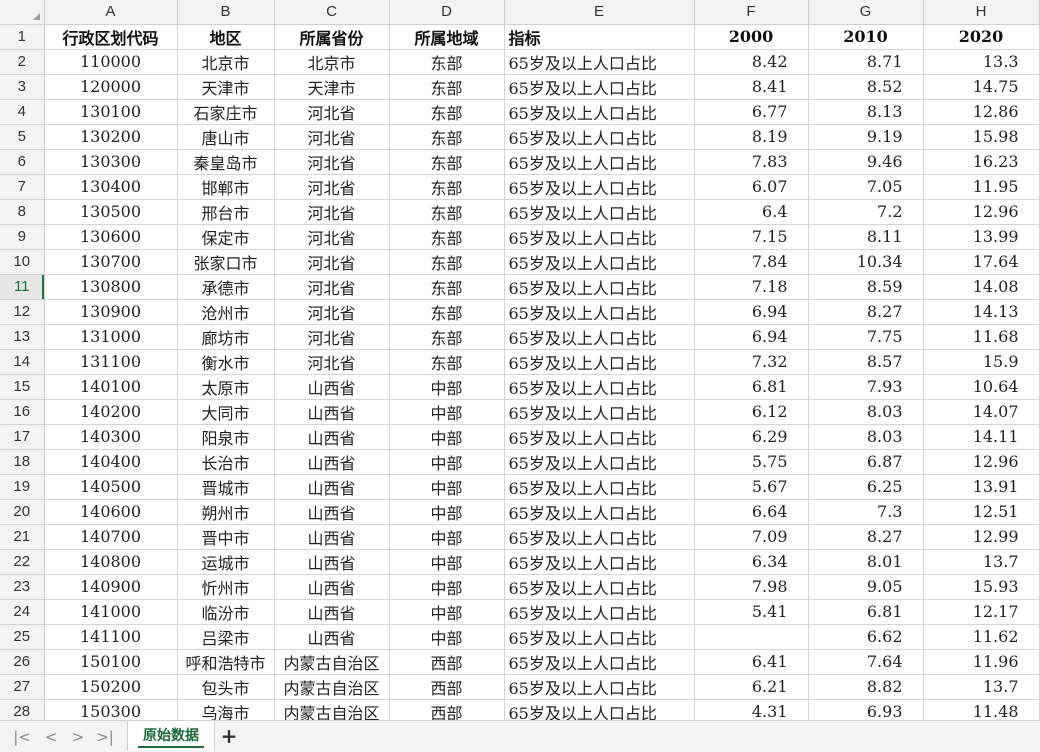  I want to click on cell-c7: 河北省, so click(332, 187).